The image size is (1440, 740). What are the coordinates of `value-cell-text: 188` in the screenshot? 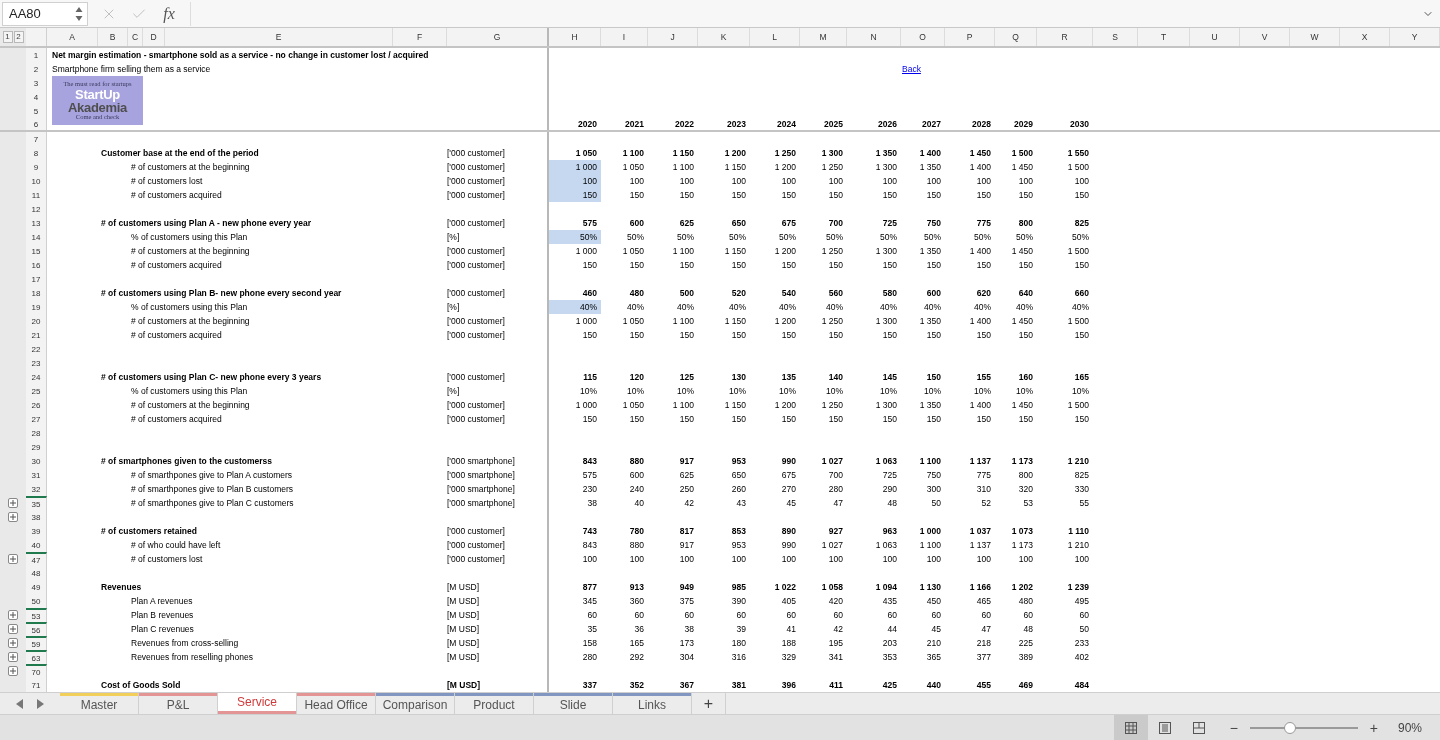 It's located at (788, 643).